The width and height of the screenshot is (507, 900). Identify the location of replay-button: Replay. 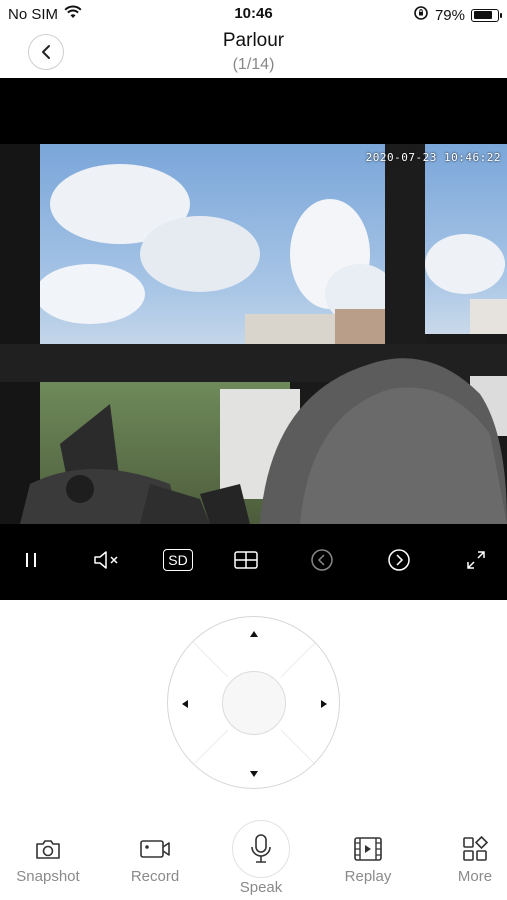
(368, 859).